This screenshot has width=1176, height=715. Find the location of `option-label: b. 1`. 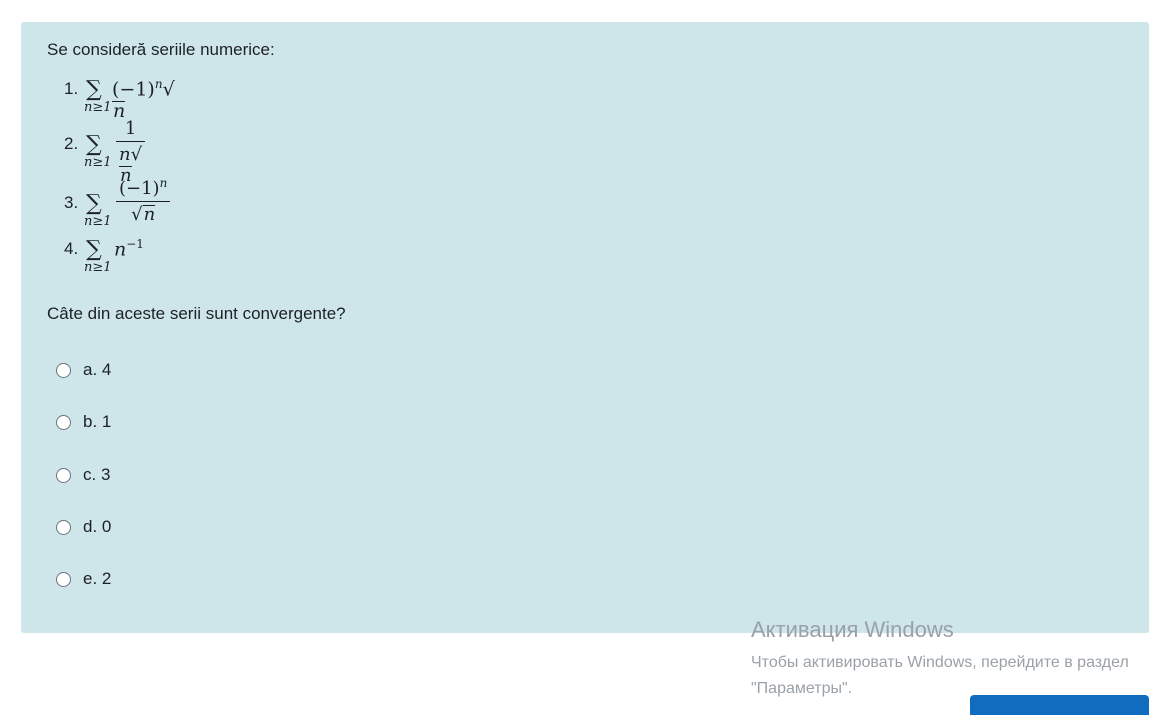

option-label: b. 1 is located at coordinates (97, 421).